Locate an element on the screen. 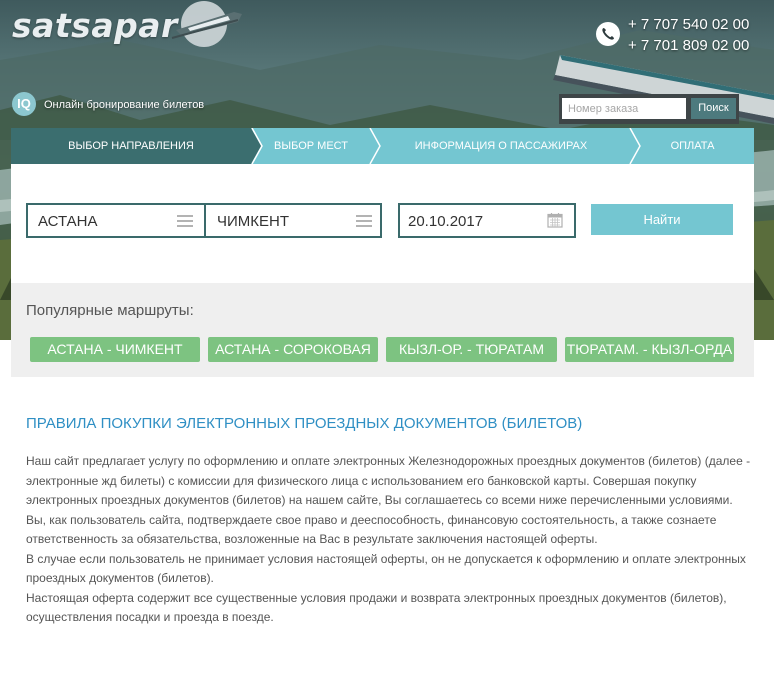  route-divider is located at coordinates (205, 220).